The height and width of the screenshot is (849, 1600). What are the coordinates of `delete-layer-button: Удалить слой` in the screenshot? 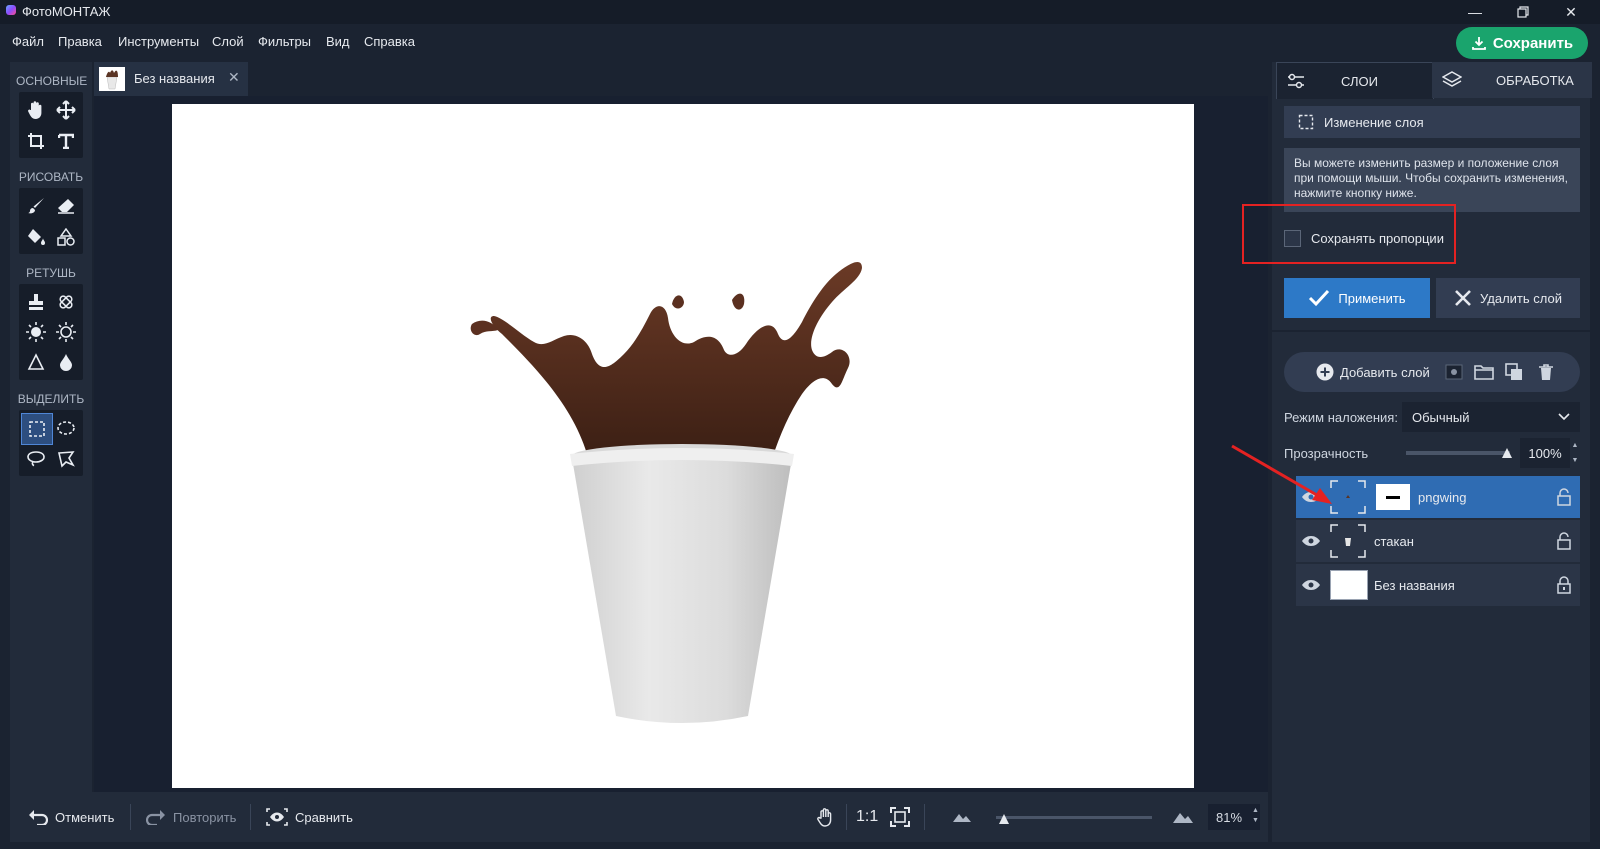 It's located at (1508, 298).